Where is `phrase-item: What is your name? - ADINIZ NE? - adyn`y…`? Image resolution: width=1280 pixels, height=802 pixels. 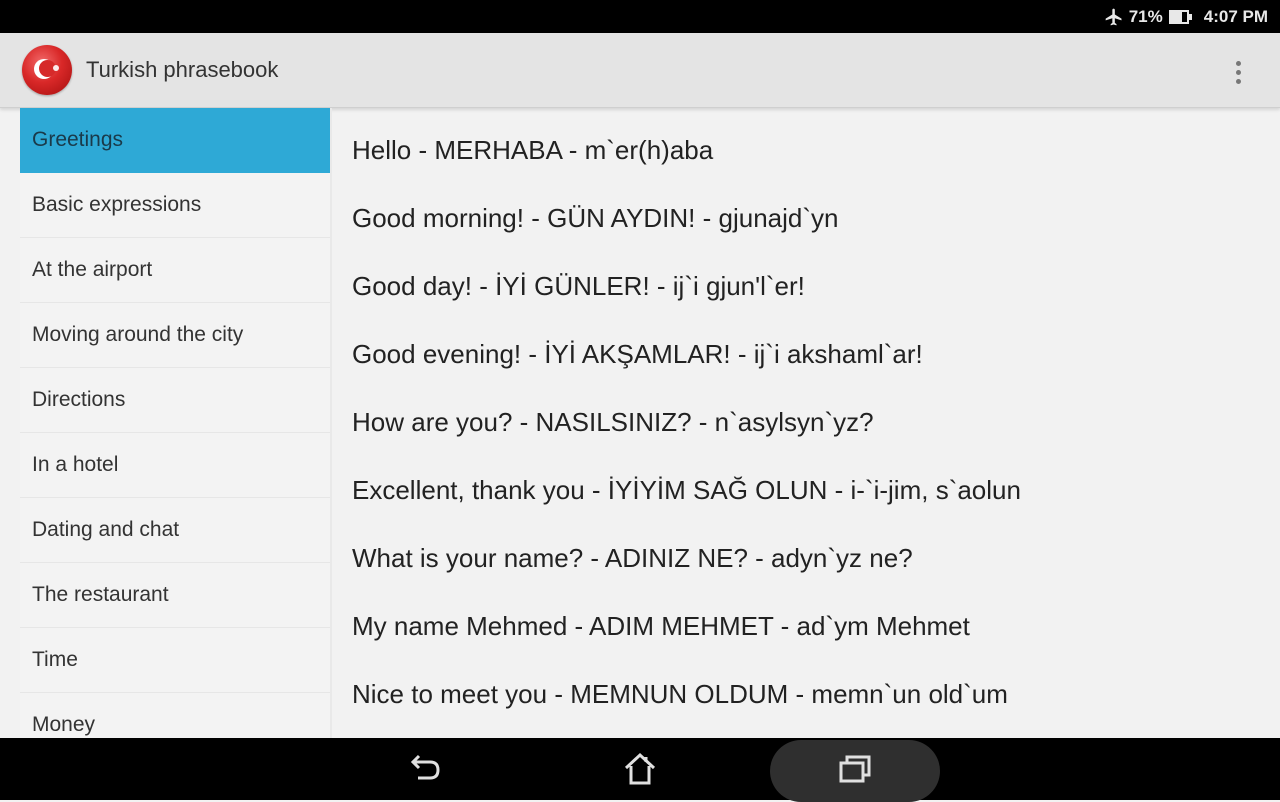 phrase-item: What is your name? - ADINIZ NE? - adyn`y… is located at coordinates (812, 558).